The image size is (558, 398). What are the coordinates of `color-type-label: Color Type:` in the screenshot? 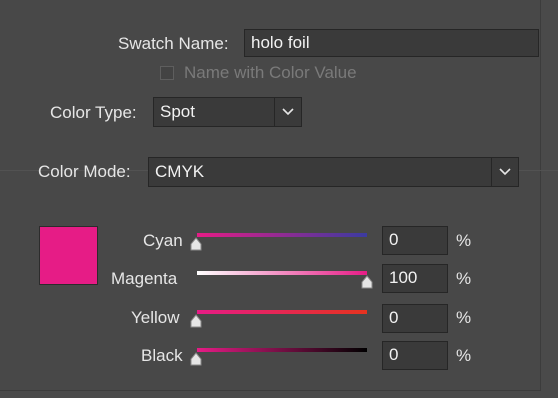 It's located at (93, 112).